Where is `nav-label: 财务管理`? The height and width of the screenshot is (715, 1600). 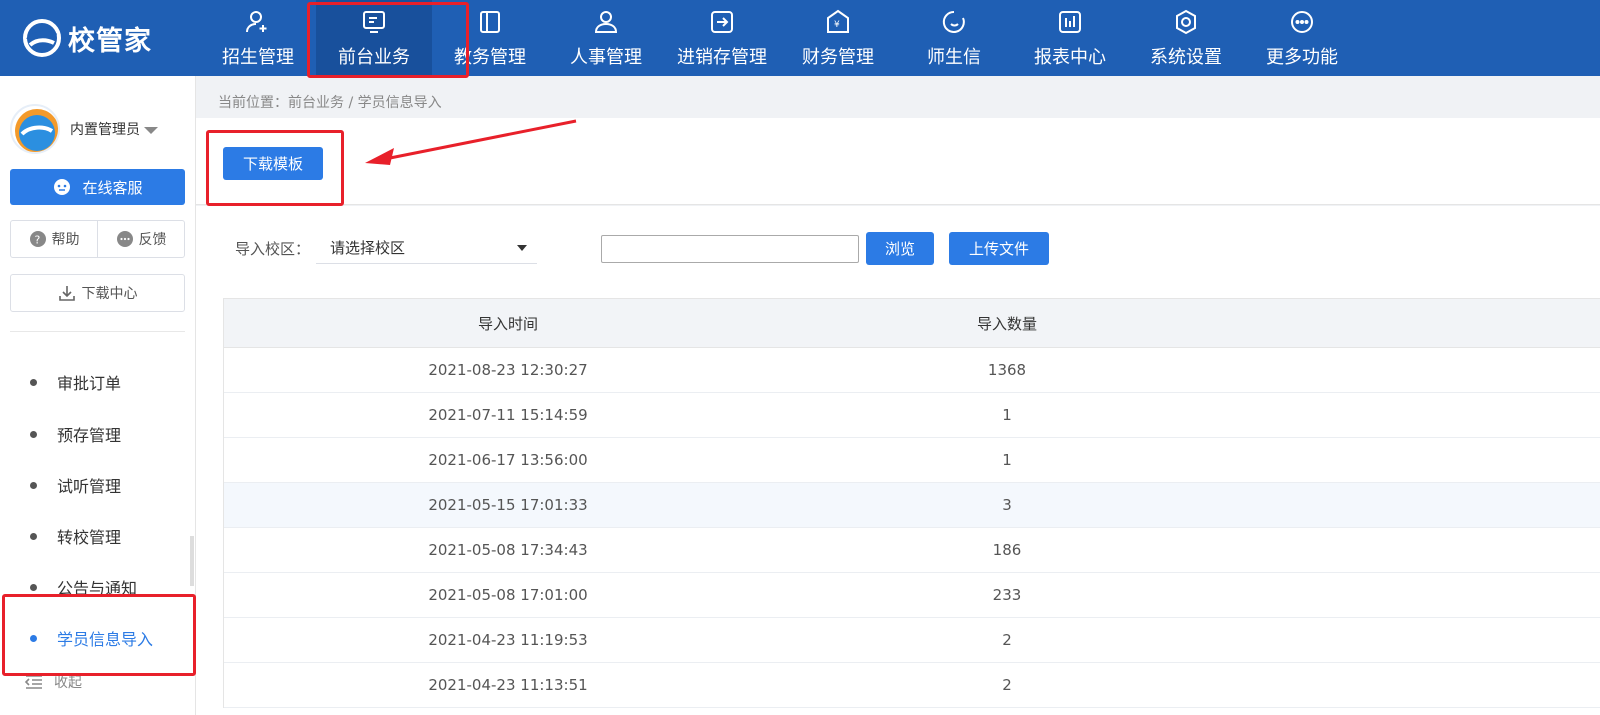 nav-label: 财务管理 is located at coordinates (838, 57).